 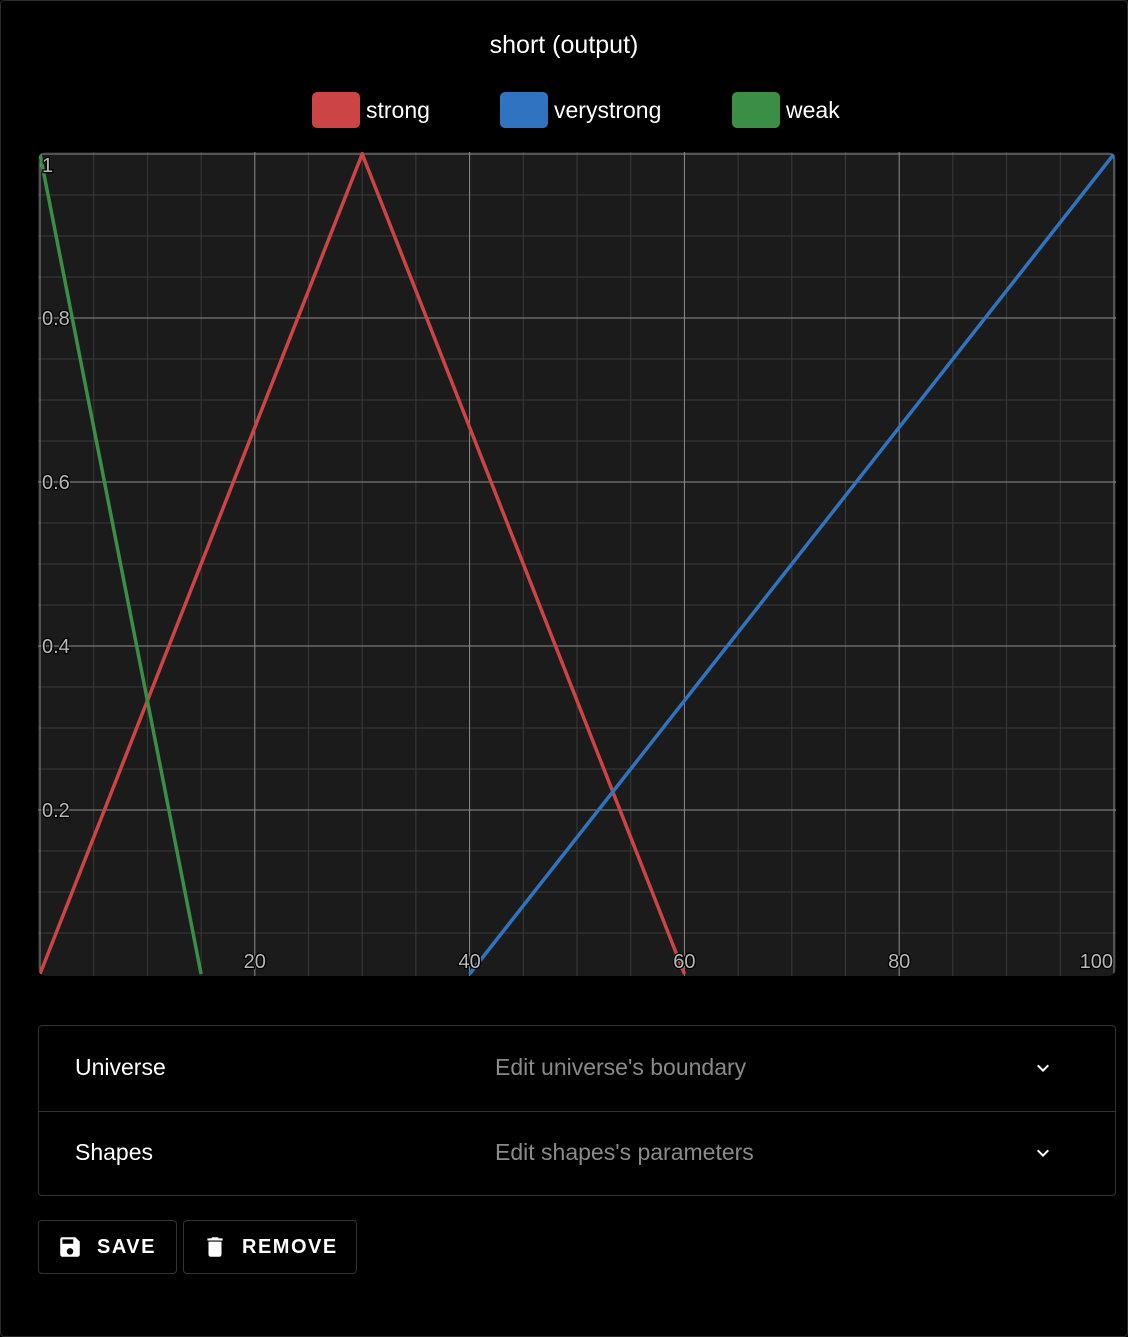 I want to click on x-tick-label: 100, so click(x=1096, y=962).